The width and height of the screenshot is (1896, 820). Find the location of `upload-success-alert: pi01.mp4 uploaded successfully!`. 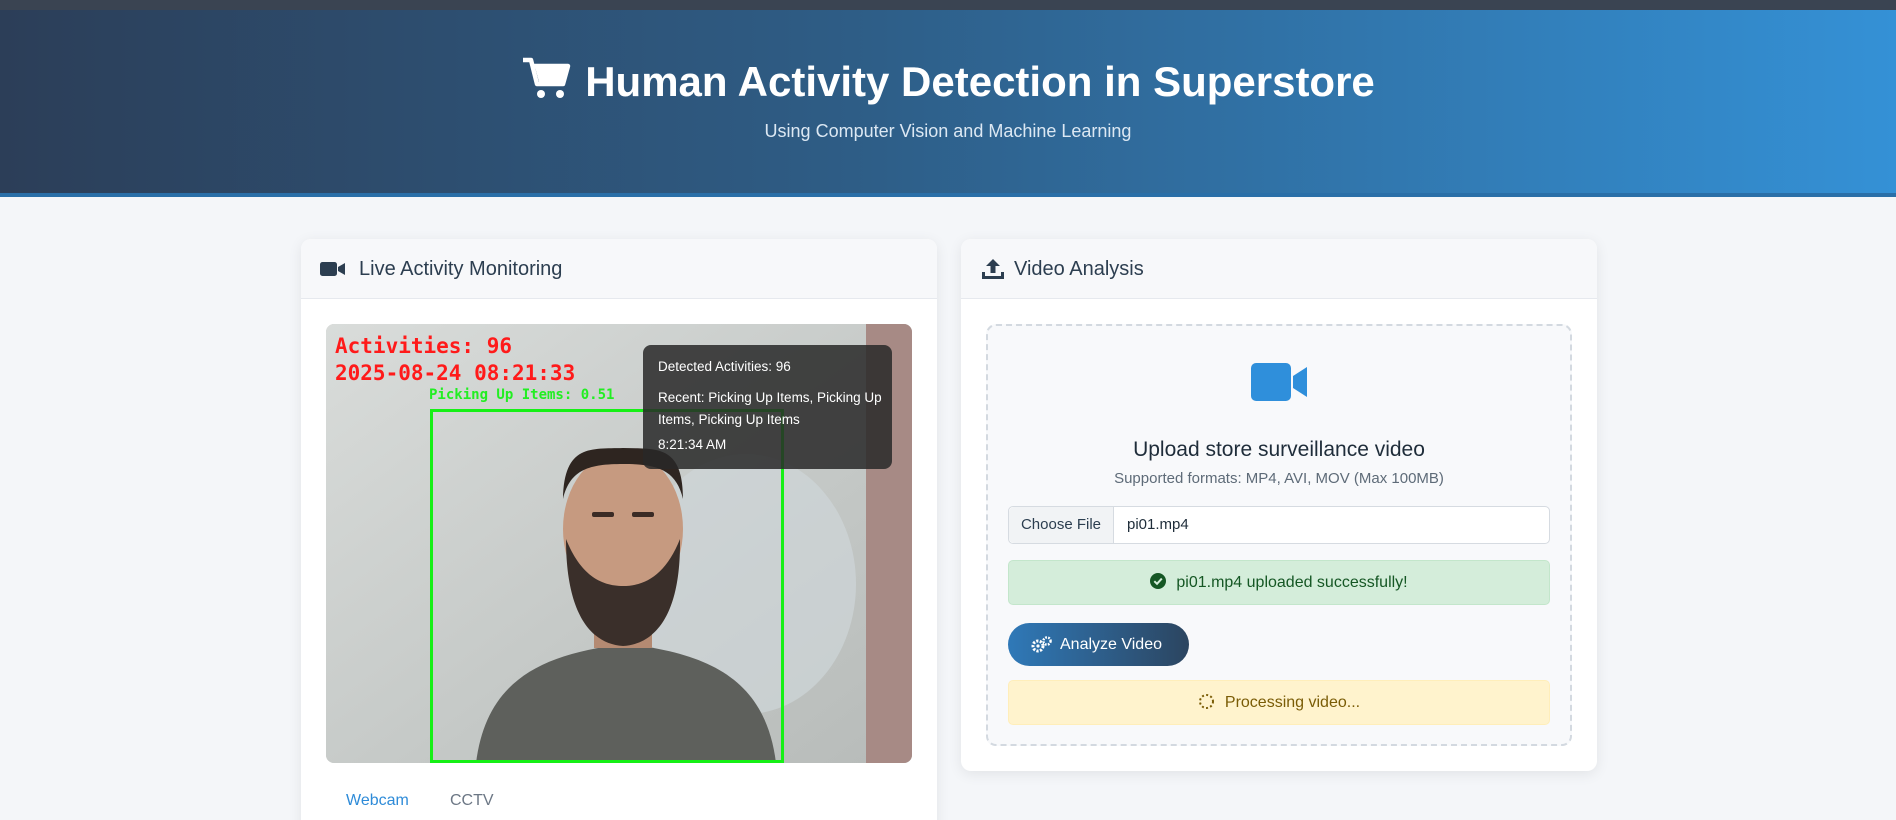

upload-success-alert: pi01.mp4 uploaded successfully! is located at coordinates (1279, 582).